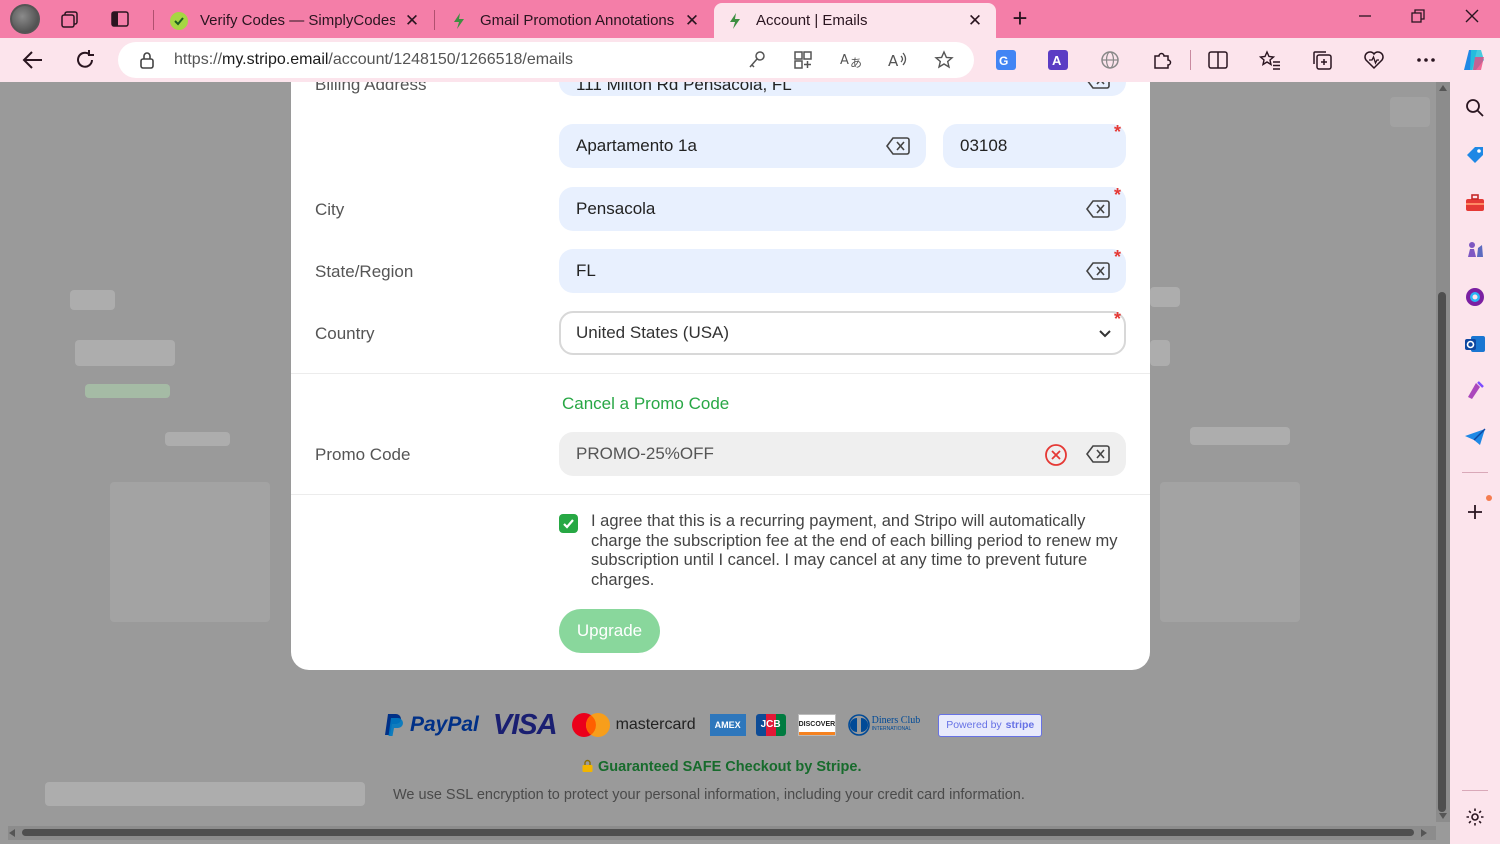  Describe the element at coordinates (275, 59) in the screenshot. I see `url-host: my.stripo.email` at that location.